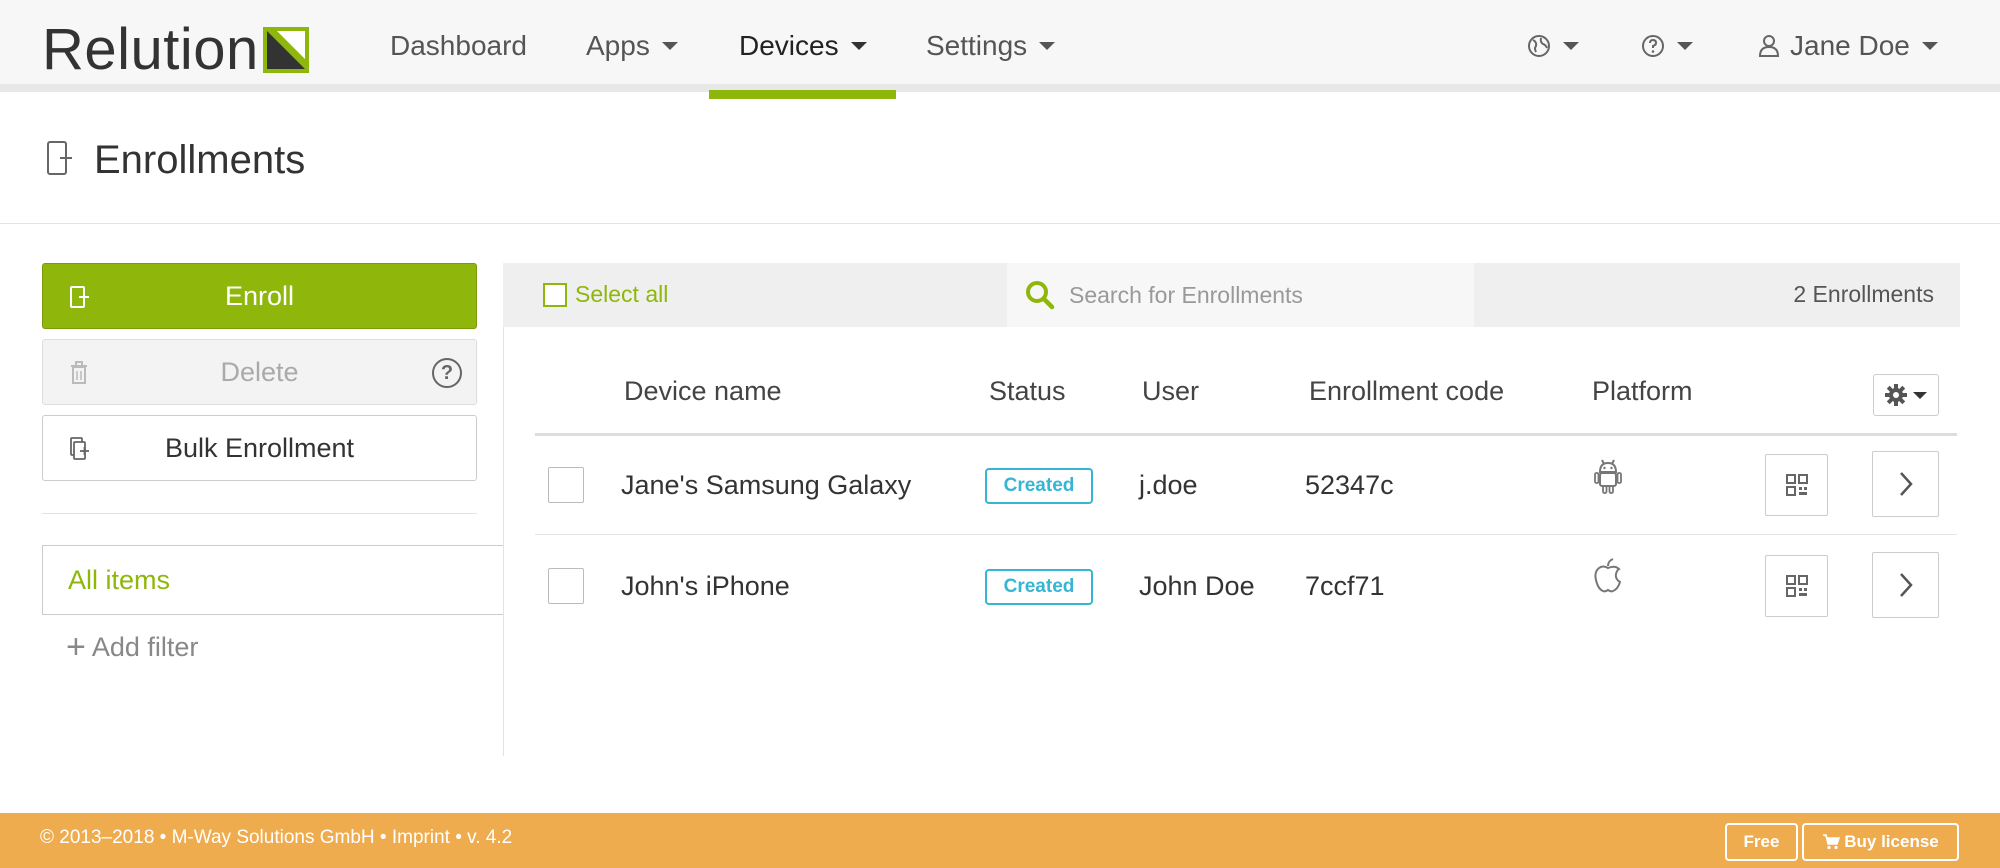 The image size is (2000, 868). What do you see at coordinates (1168, 485) in the screenshot?
I see `user-cell: j.doe` at bounding box center [1168, 485].